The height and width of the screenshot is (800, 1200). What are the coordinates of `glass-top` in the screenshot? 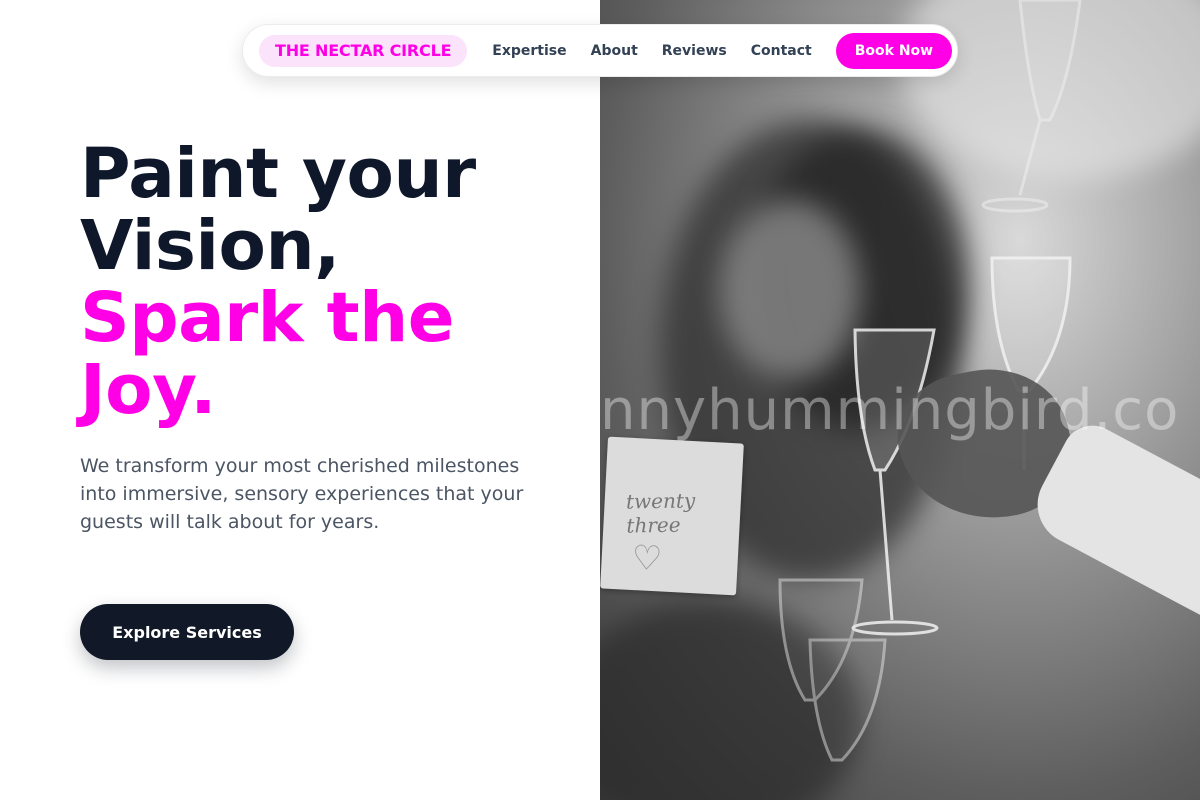 It's located at (1031, 106).